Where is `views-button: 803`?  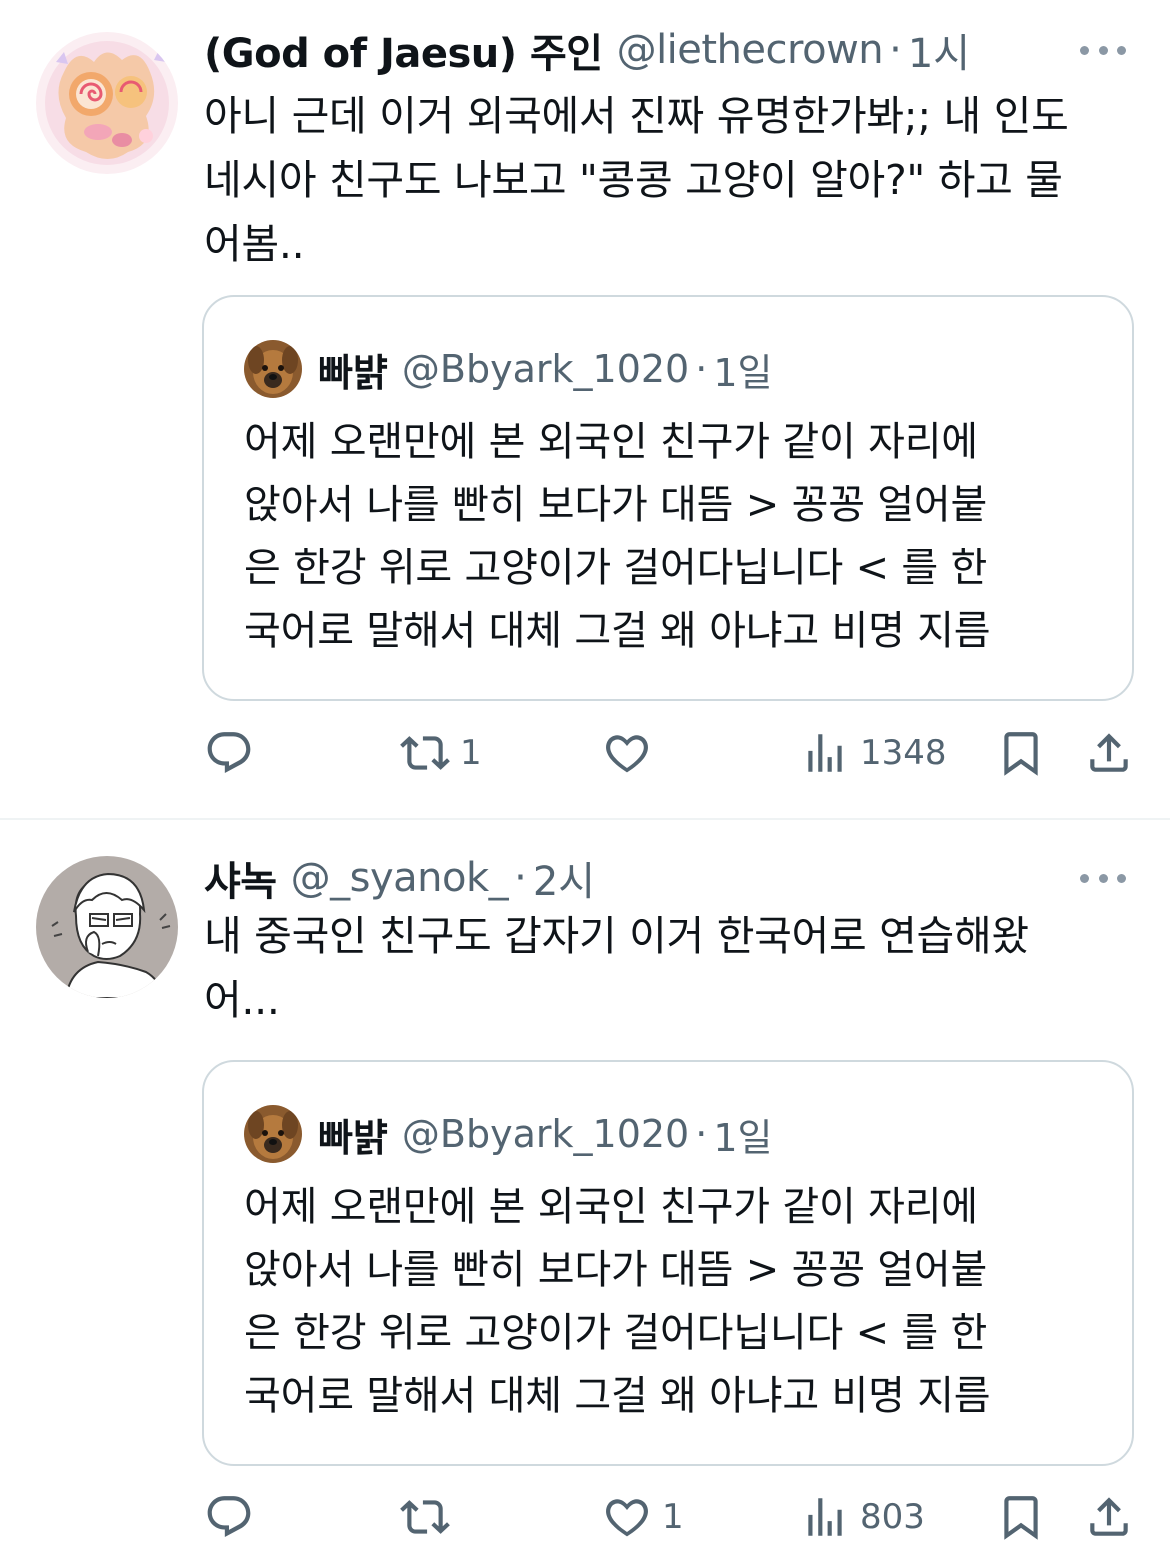
views-button: 803 is located at coordinates (862, 1517).